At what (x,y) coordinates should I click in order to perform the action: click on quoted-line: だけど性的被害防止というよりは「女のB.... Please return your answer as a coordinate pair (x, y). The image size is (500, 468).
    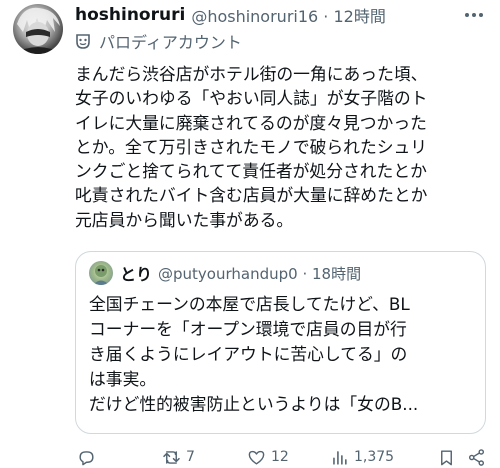
    Looking at the image, I should click on (254, 404).